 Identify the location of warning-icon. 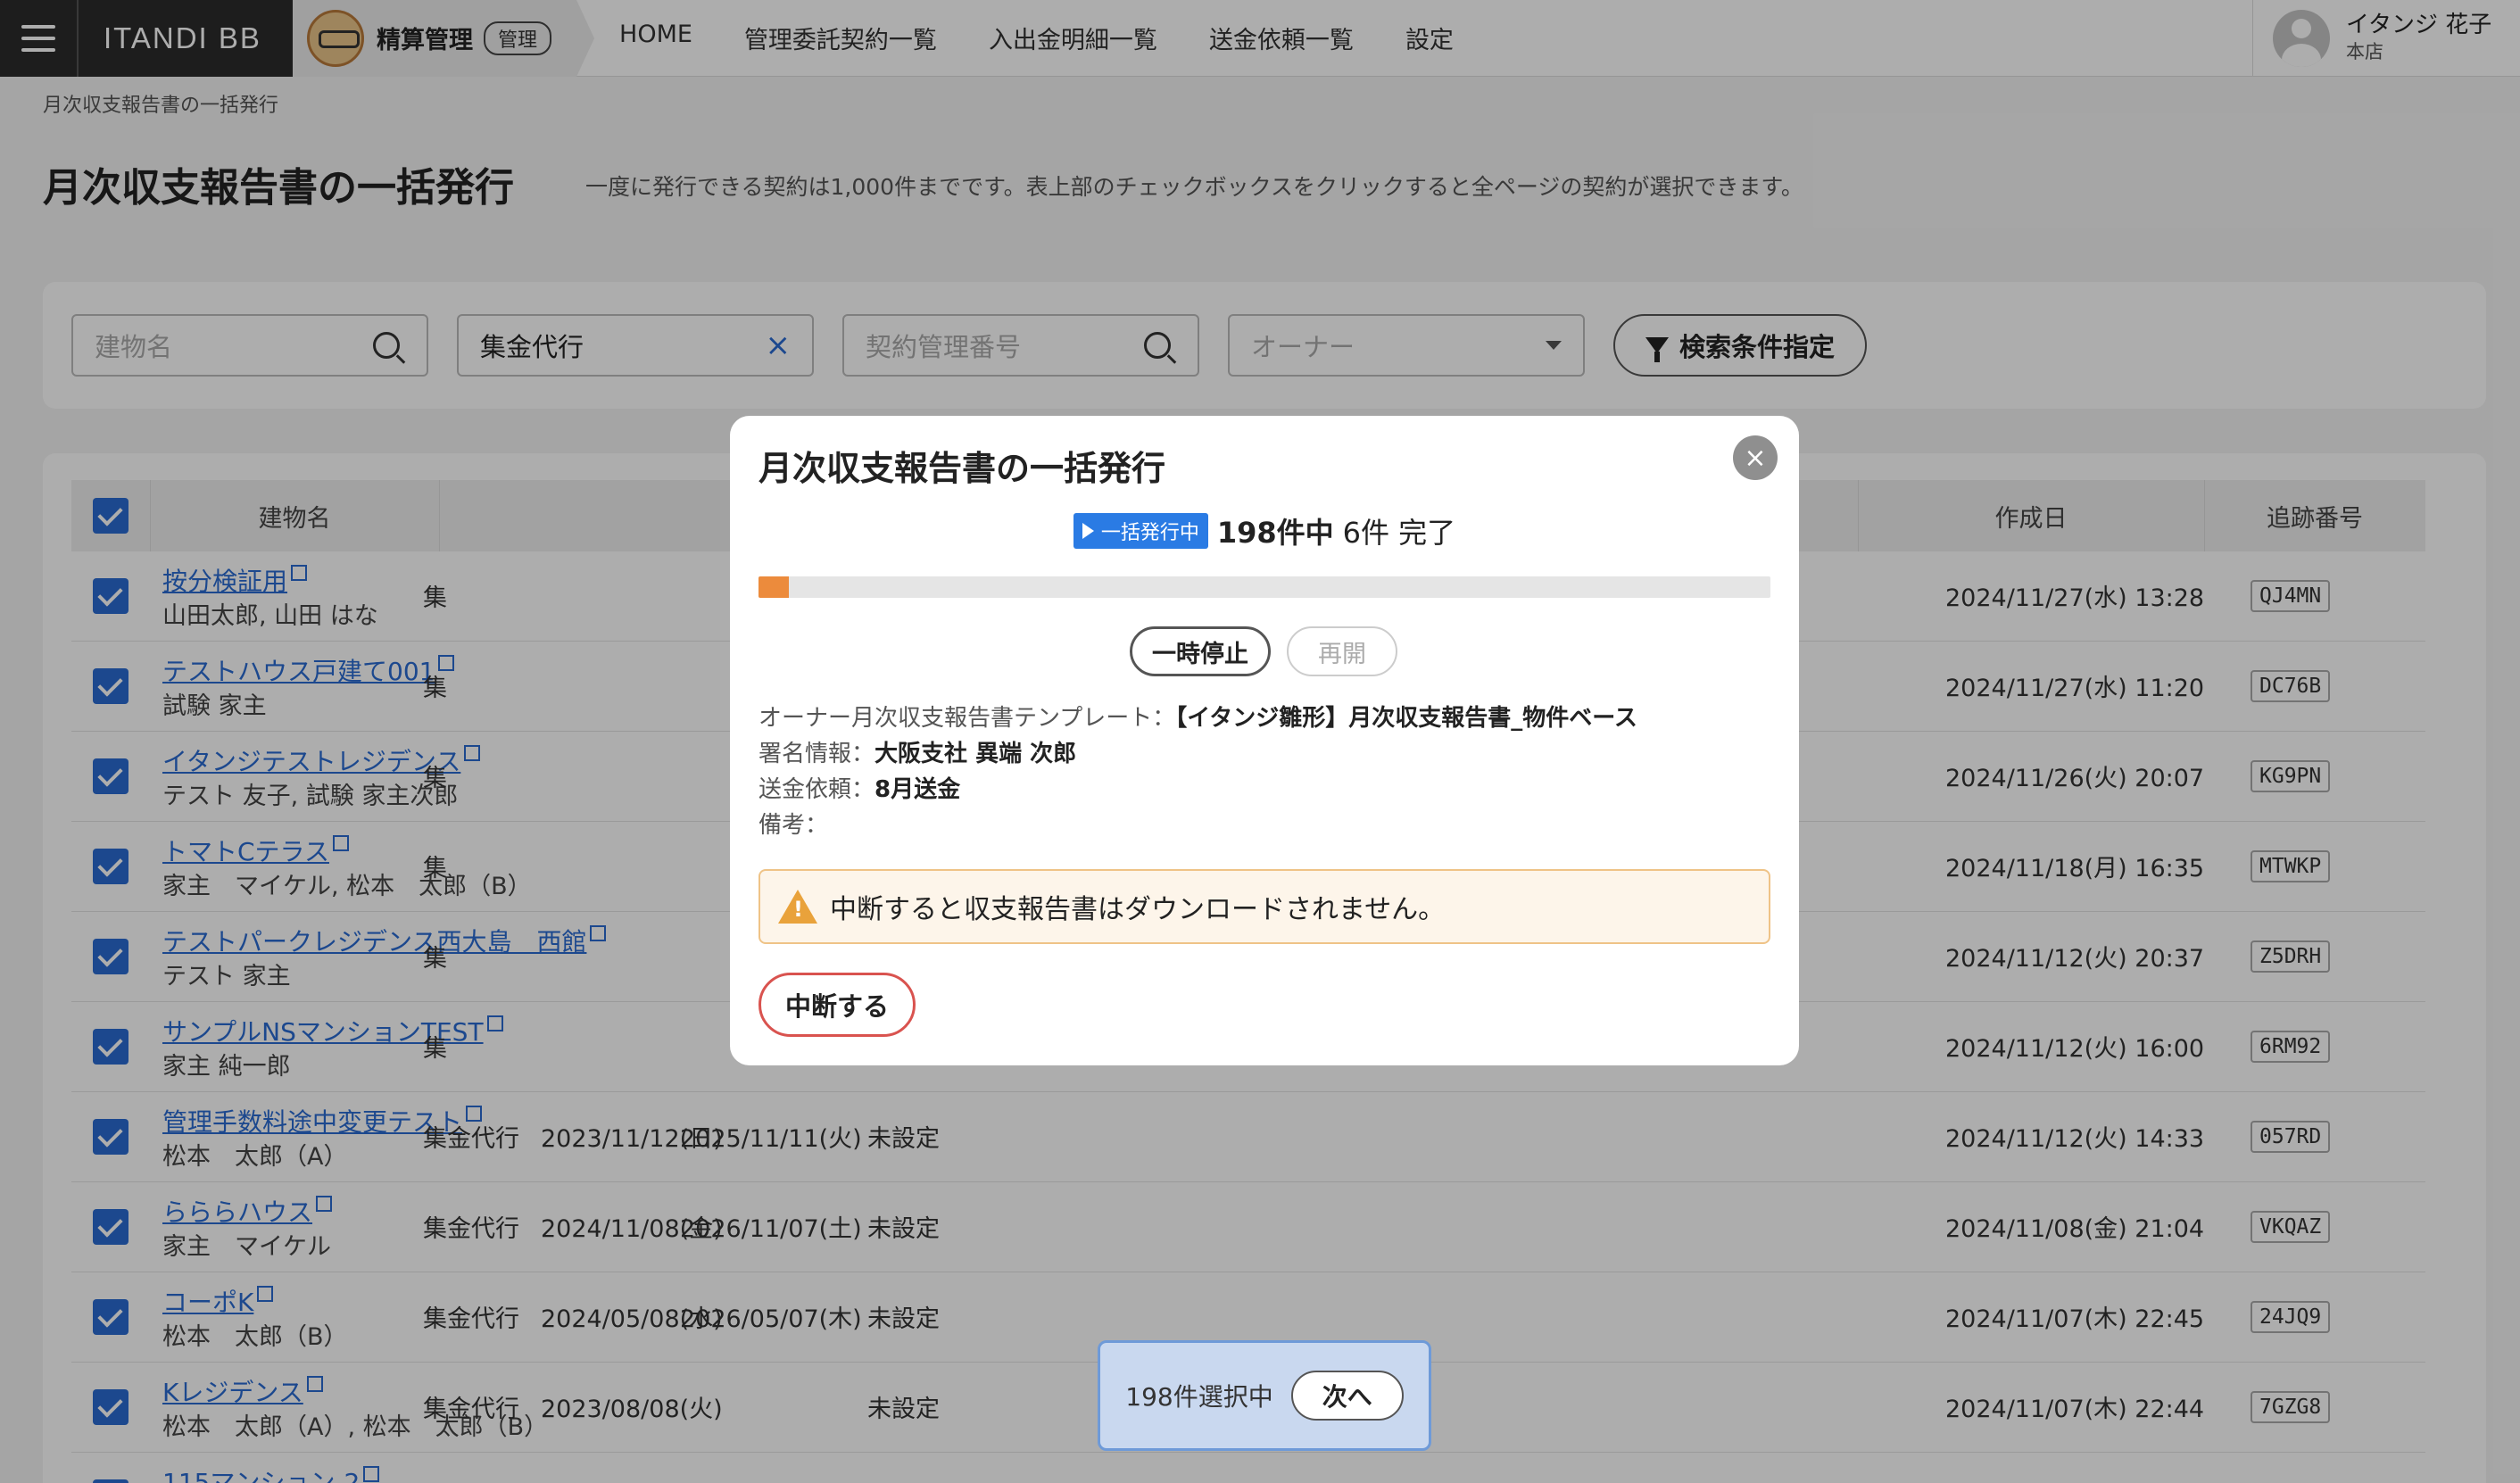
(797, 907).